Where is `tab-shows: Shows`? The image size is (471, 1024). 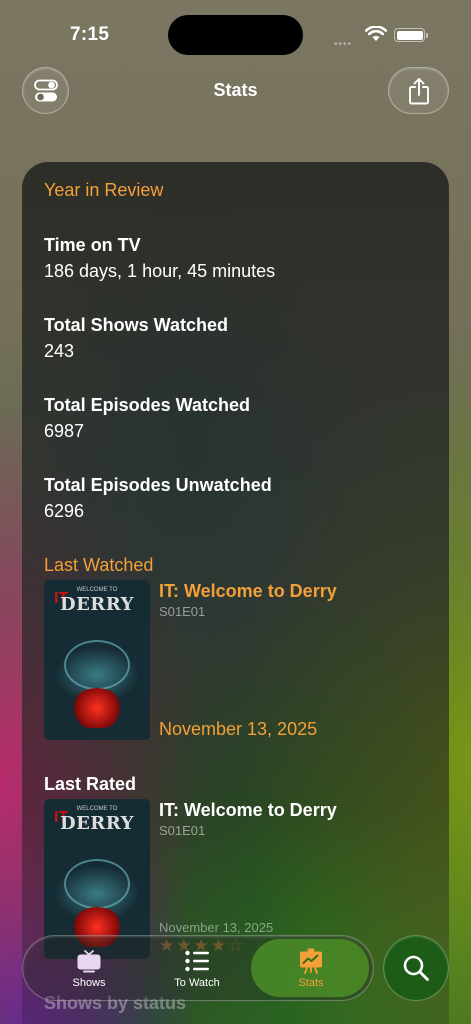
tab-shows: Shows is located at coordinates (89, 968).